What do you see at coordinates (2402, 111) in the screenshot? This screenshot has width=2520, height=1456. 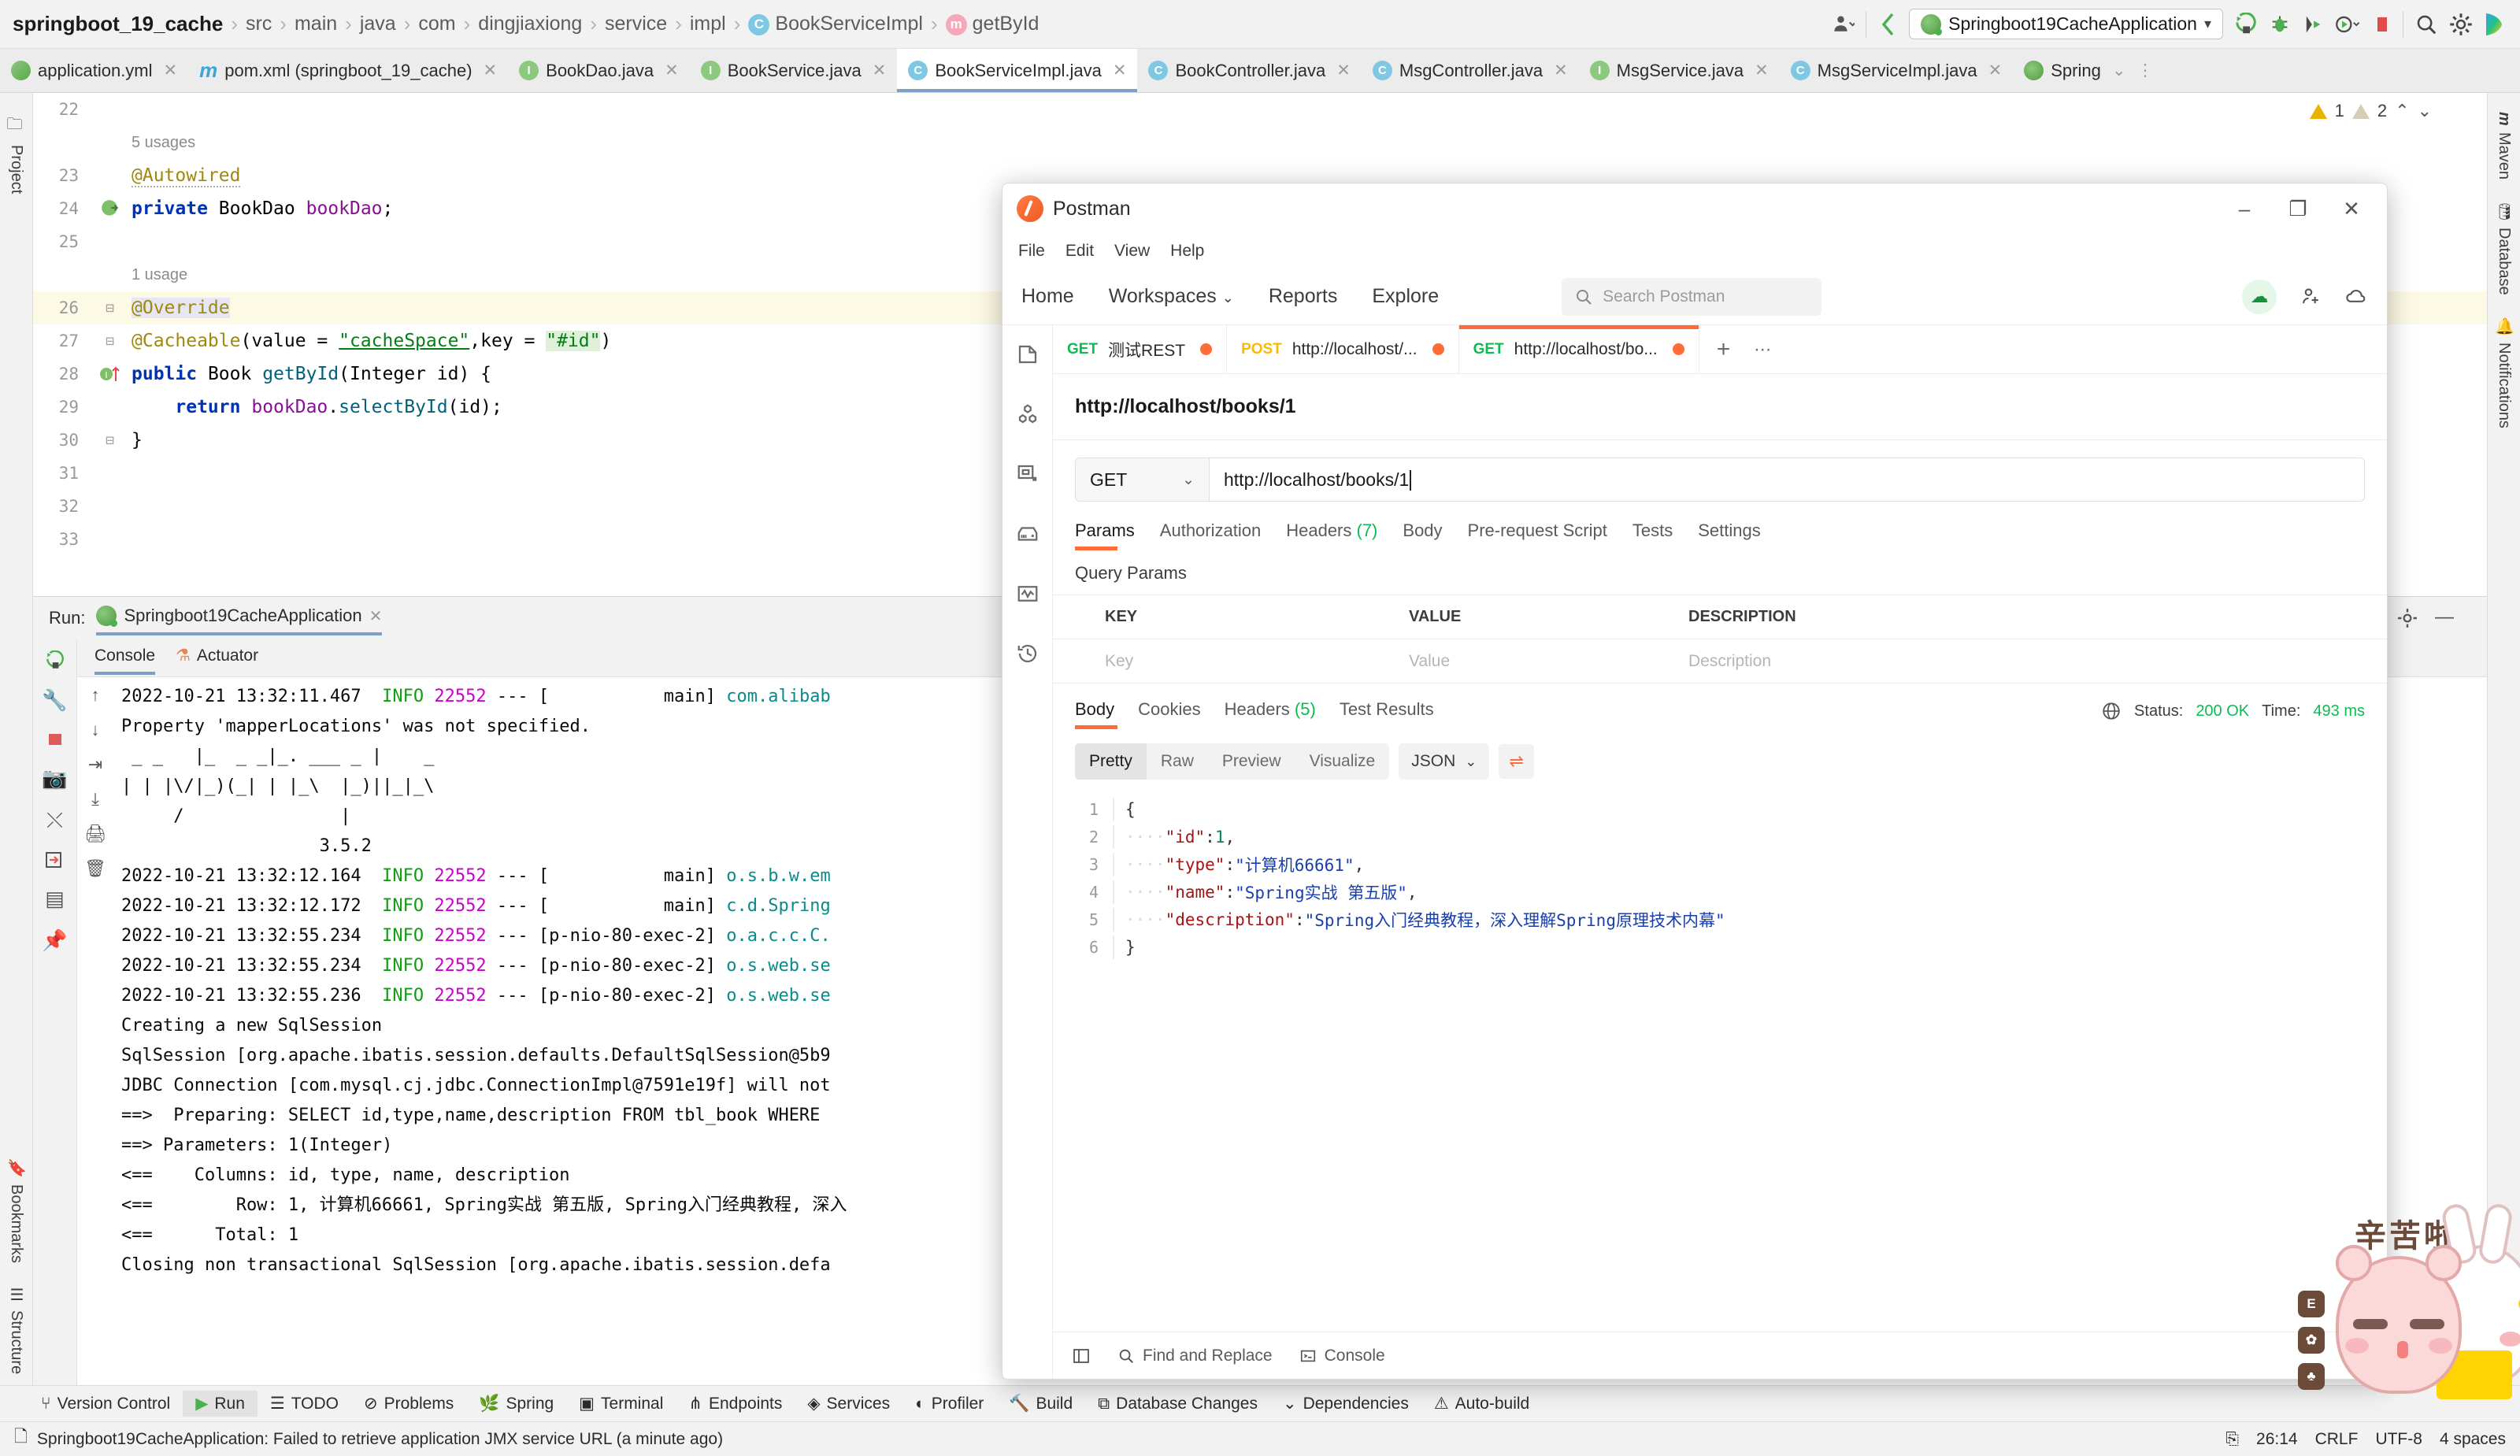 I see `chevron-up-icon: ⌃` at bounding box center [2402, 111].